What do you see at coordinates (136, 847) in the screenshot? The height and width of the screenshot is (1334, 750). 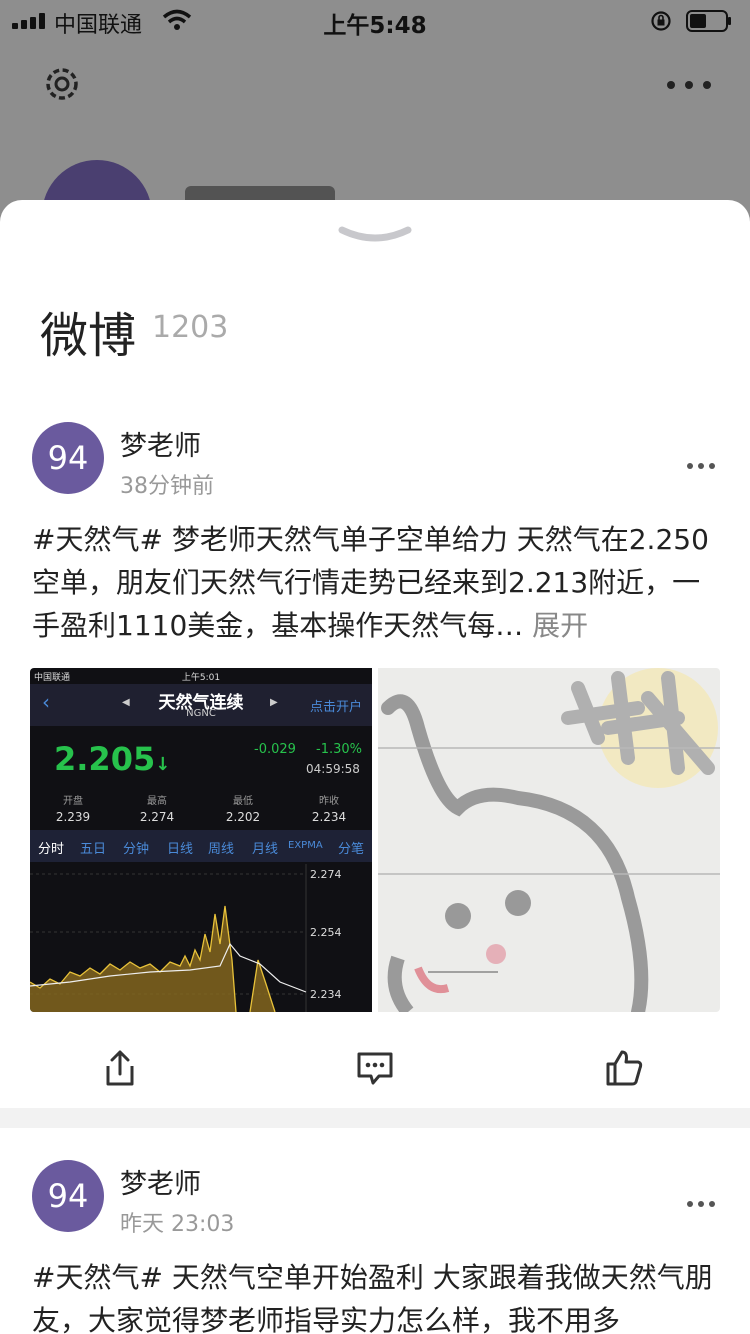 I see `tab-minute: 分钟` at bounding box center [136, 847].